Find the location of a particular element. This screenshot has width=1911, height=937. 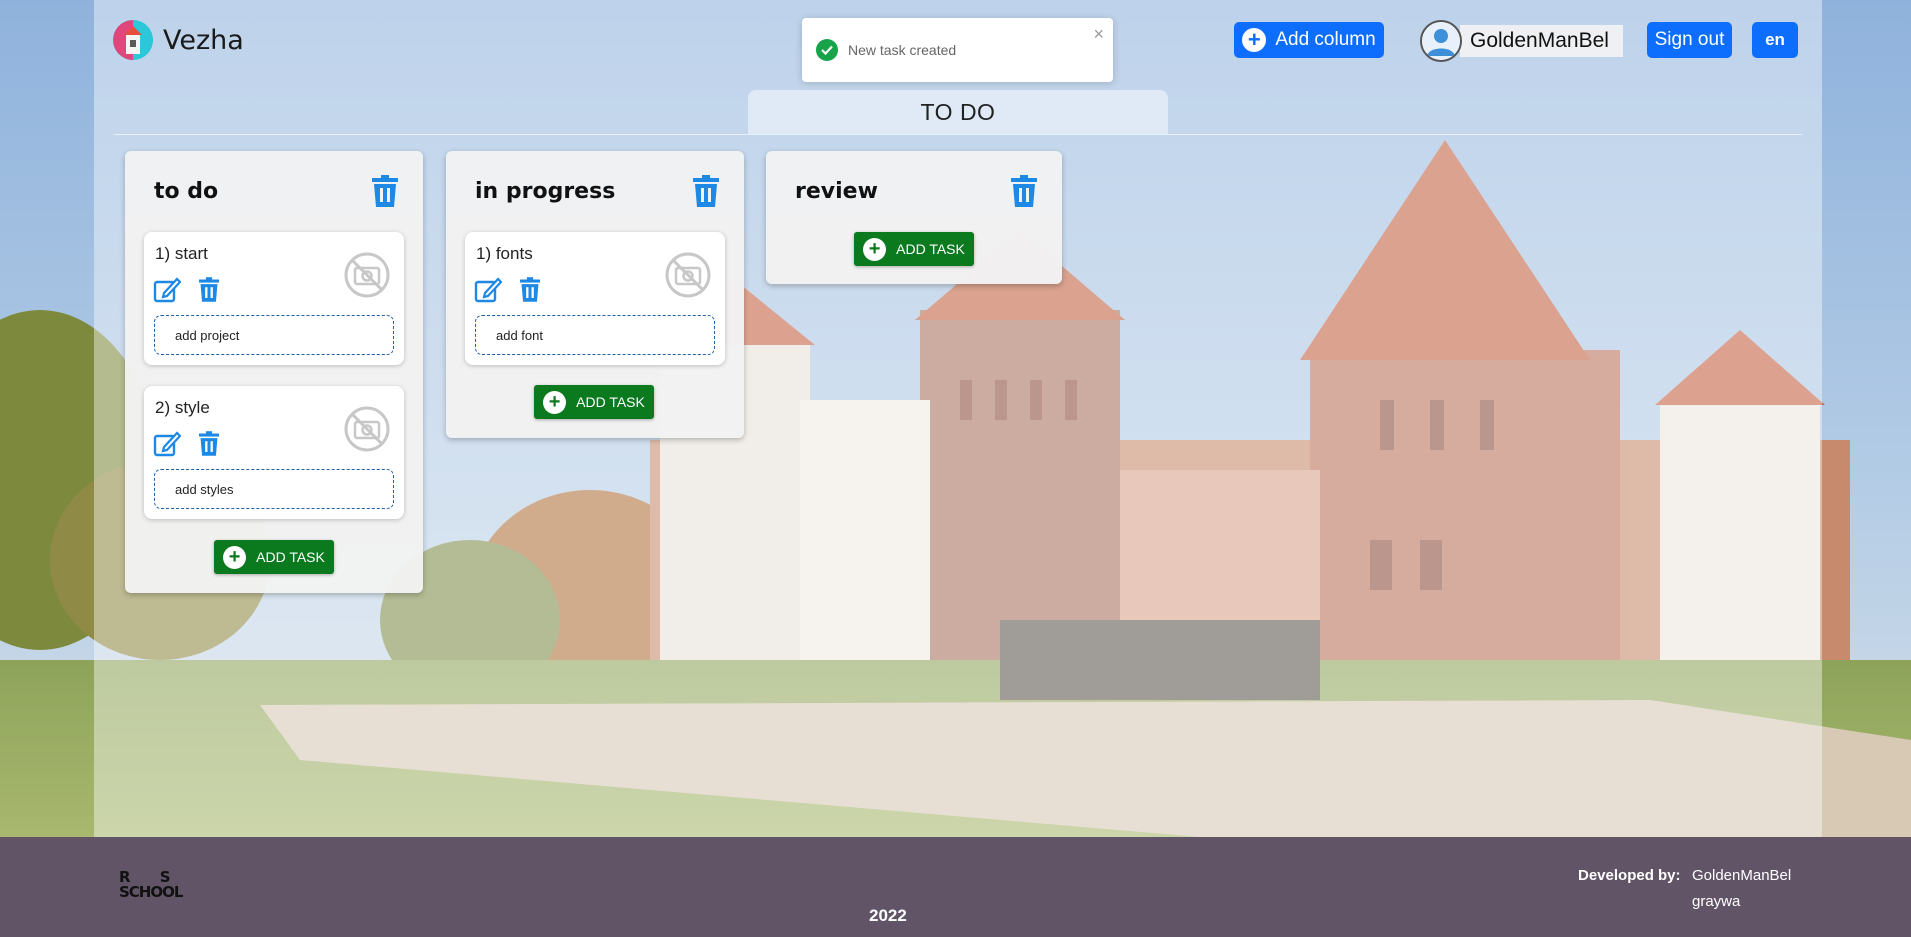

task-title: 2) style is located at coordinates (182, 407).